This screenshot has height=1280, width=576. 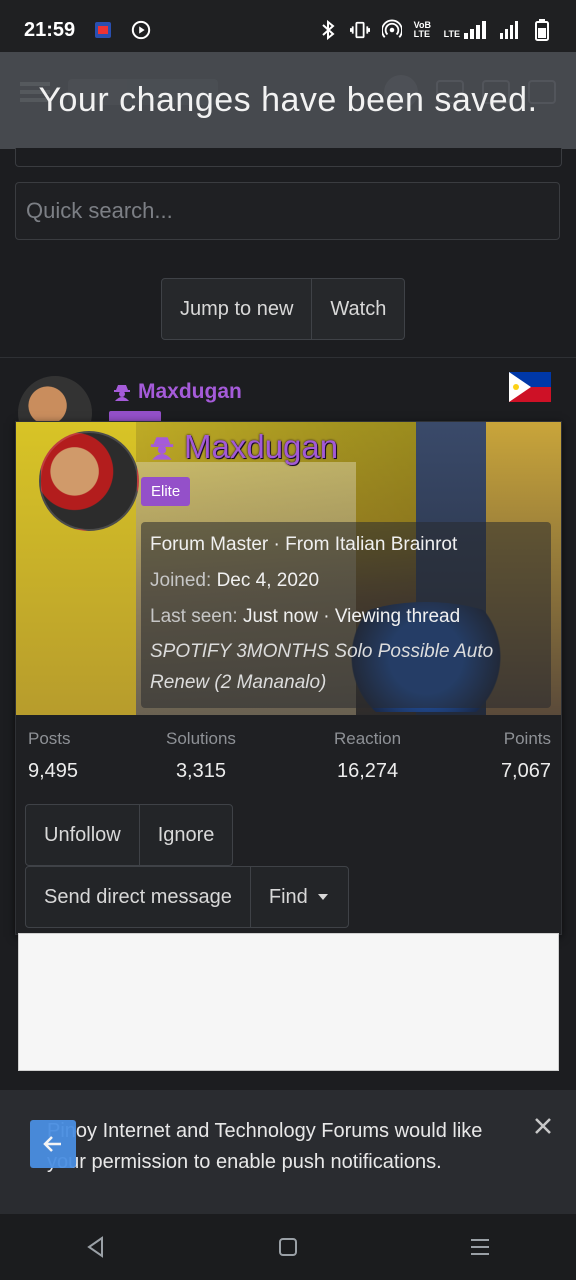 I want to click on send-direct-message-button: Send direct message, so click(x=138, y=897).